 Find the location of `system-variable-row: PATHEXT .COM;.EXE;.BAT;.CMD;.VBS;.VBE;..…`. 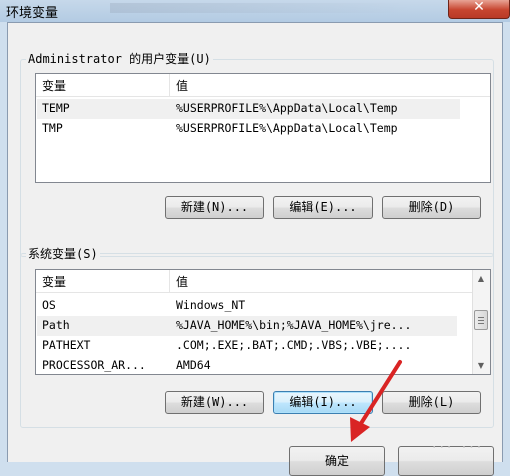

system-variable-row: PATHEXT .COM;.EXE;.BAT;.CMD;.VBS;.VBE;..… is located at coordinates (247, 346).